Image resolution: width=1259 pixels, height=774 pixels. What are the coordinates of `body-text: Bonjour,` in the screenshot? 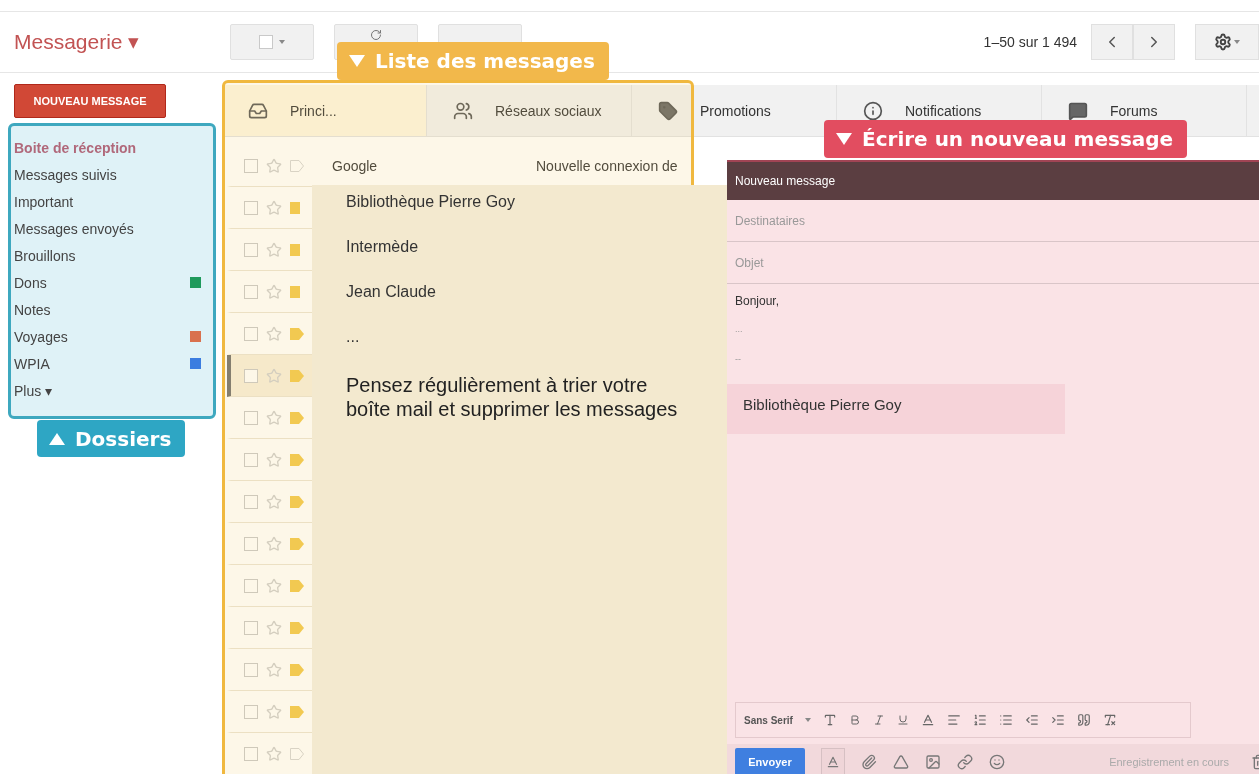 It's located at (757, 302).